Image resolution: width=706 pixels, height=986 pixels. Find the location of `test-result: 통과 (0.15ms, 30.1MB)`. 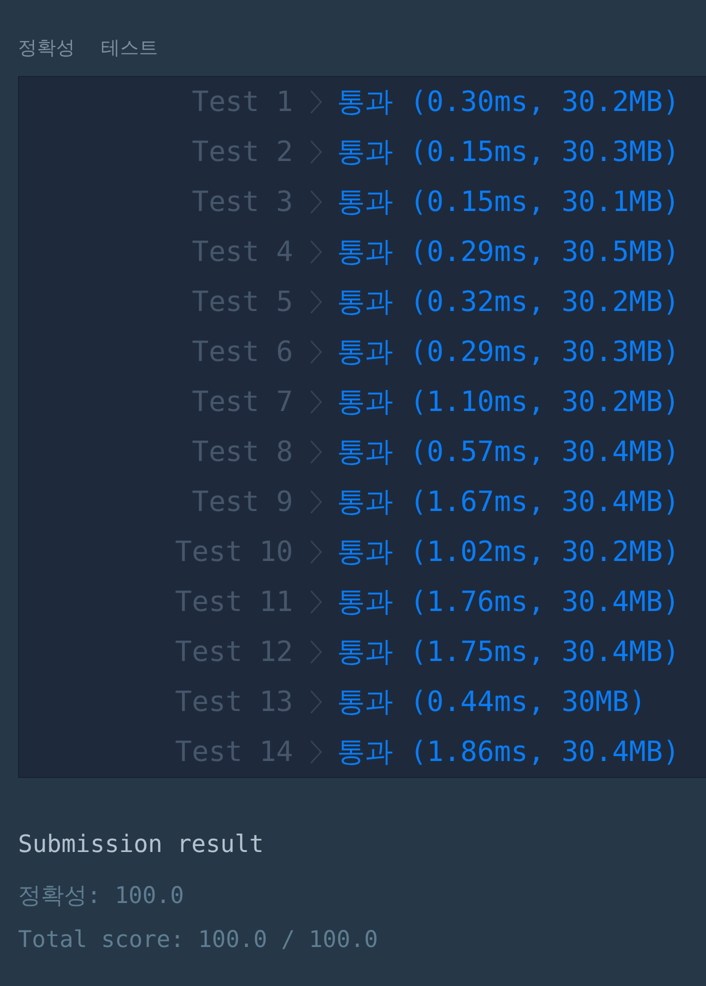

test-result: 통과 (0.15ms, 30.1MB) is located at coordinates (508, 202).